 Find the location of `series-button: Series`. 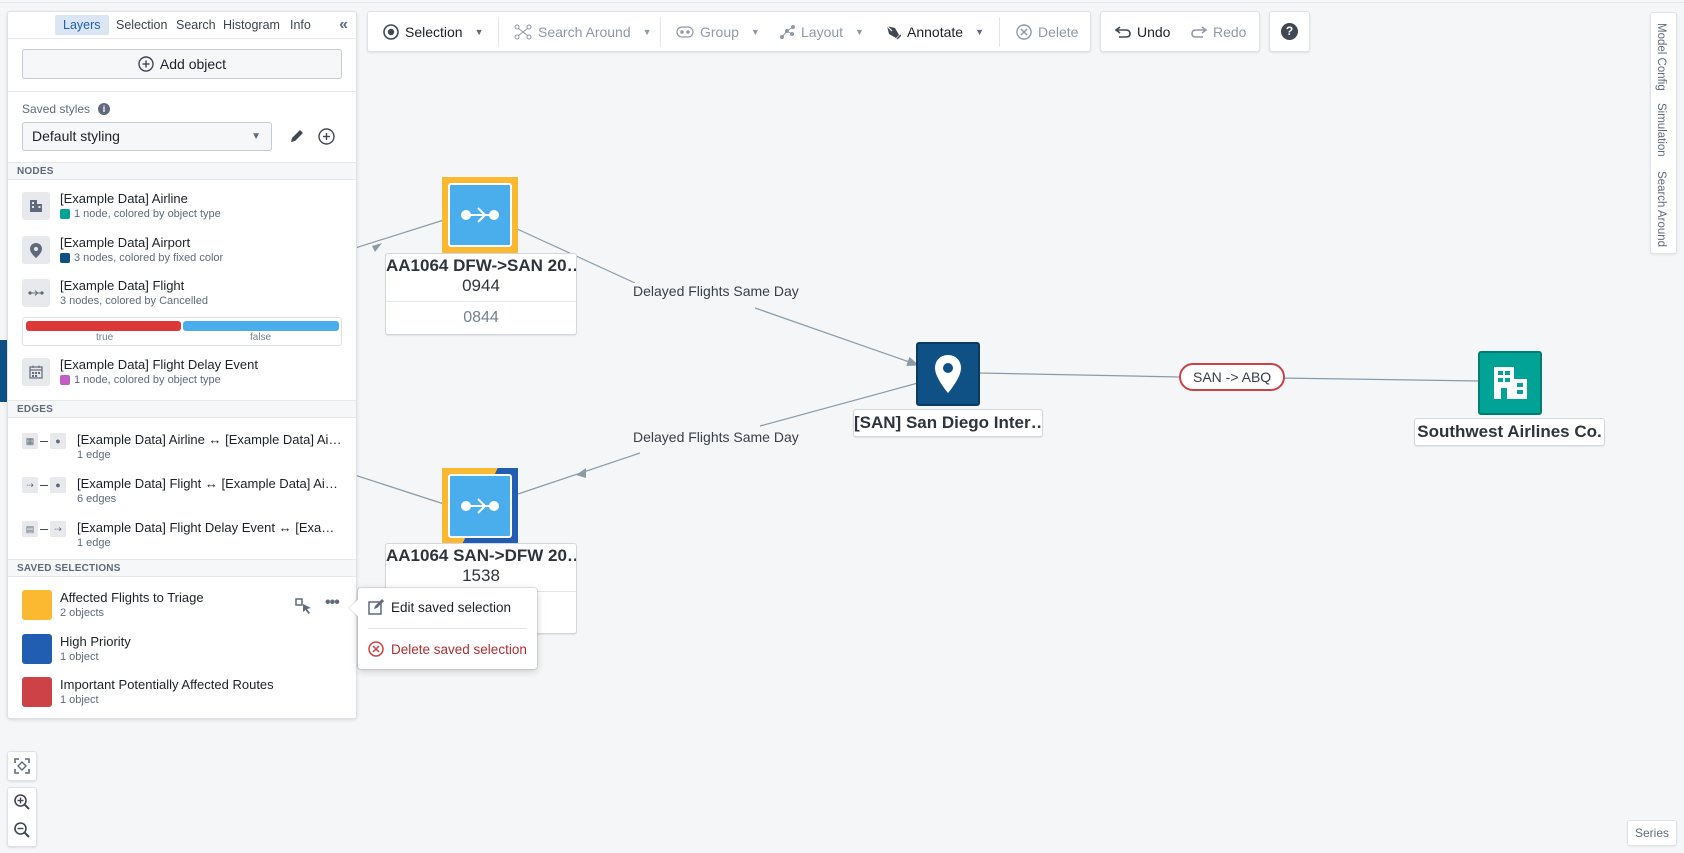

series-button: Series is located at coordinates (1652, 833).